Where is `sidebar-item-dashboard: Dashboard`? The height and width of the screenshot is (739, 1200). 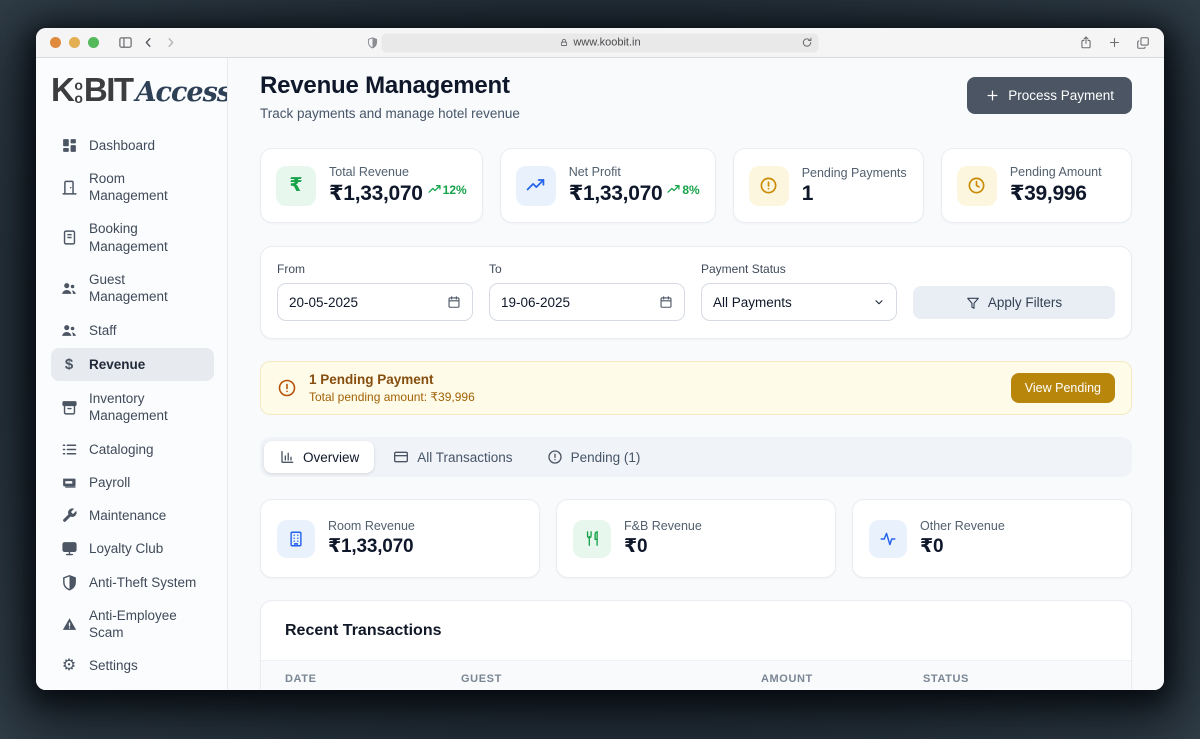
sidebar-item-dashboard: Dashboard is located at coordinates (132, 145).